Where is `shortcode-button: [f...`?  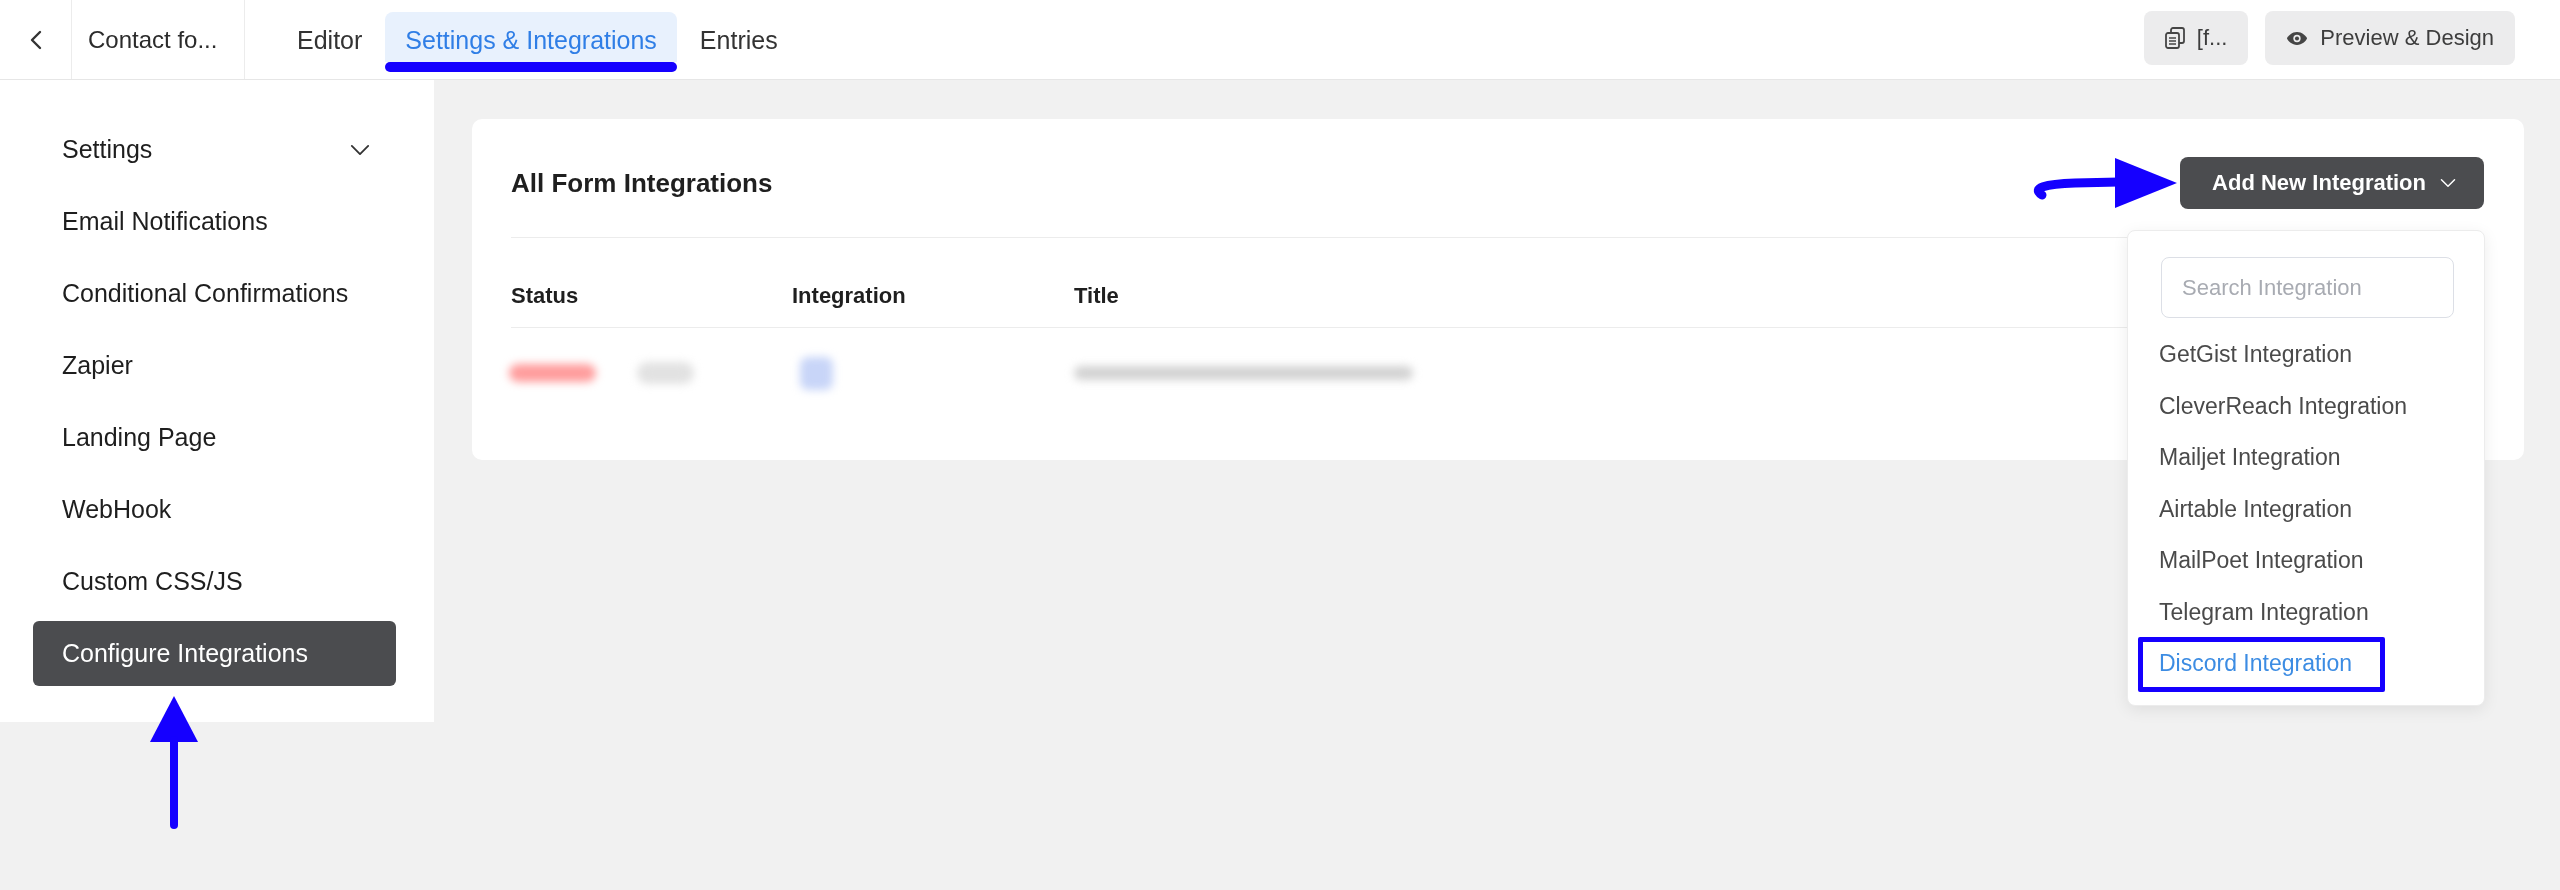
shortcode-button: [f... is located at coordinates (2196, 38).